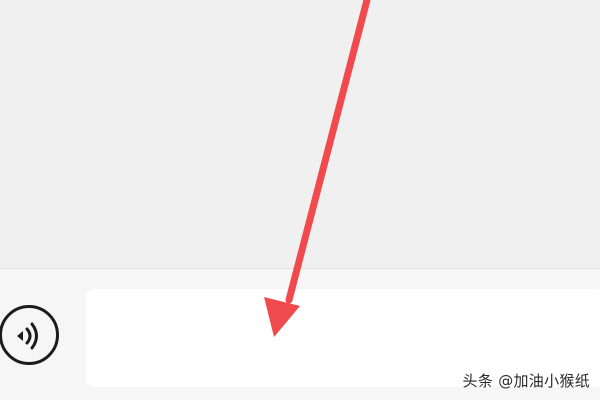 This screenshot has width=600, height=400. Describe the element at coordinates (526, 381) in the screenshot. I see `watermark-text: 头条 @加油小猴纸` at that location.